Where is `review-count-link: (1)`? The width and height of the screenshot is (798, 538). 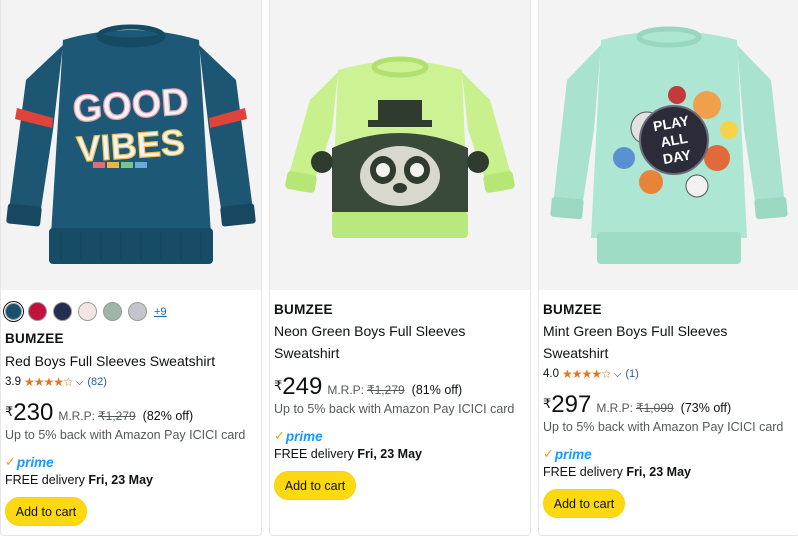
review-count-link: (1) is located at coordinates (631, 374).